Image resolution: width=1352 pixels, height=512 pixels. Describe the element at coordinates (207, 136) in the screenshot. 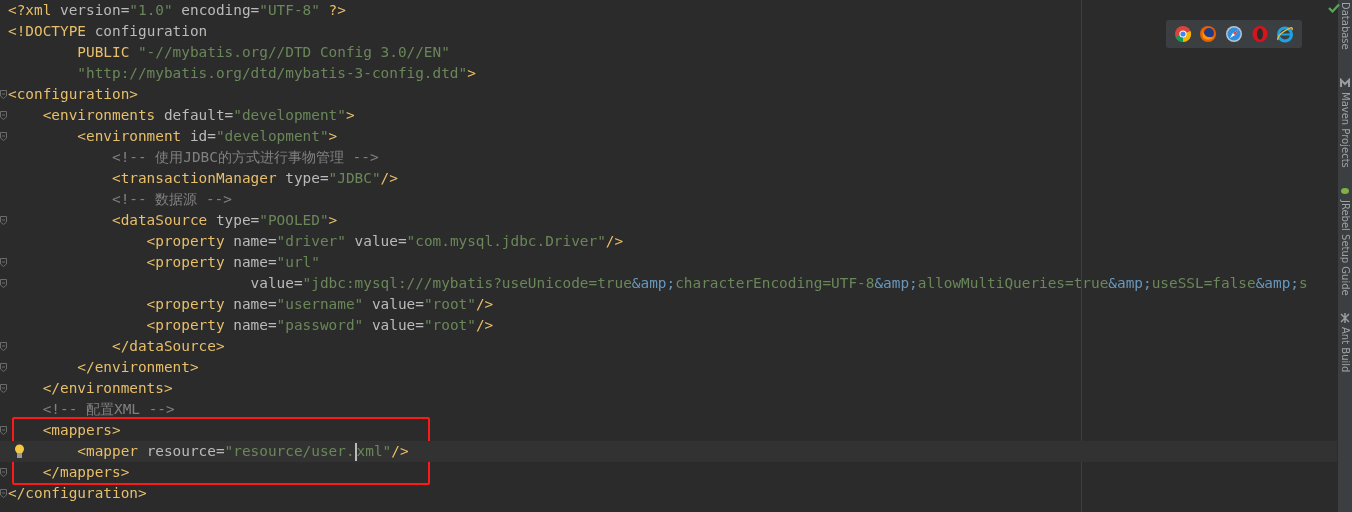

I see `code-line: <environment id="development">` at that location.